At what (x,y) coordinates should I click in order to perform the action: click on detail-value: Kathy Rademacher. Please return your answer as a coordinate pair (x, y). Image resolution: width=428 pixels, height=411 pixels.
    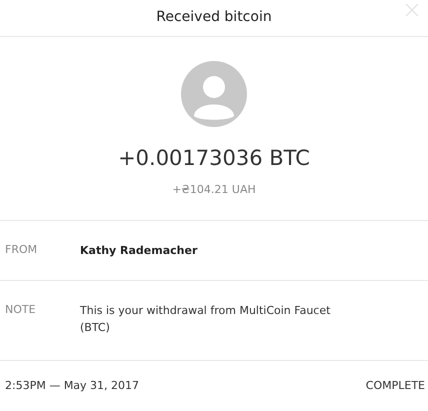
    Looking at the image, I should click on (139, 251).